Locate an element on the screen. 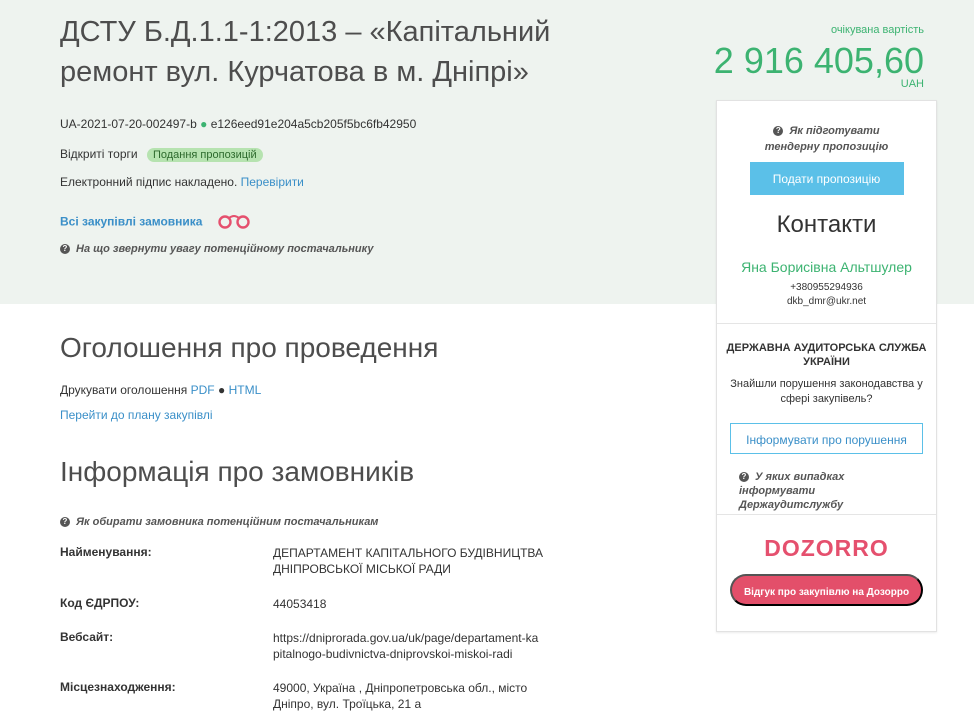  print-line: Друкувати оголошення PDF ● HTML is located at coordinates (160, 390).